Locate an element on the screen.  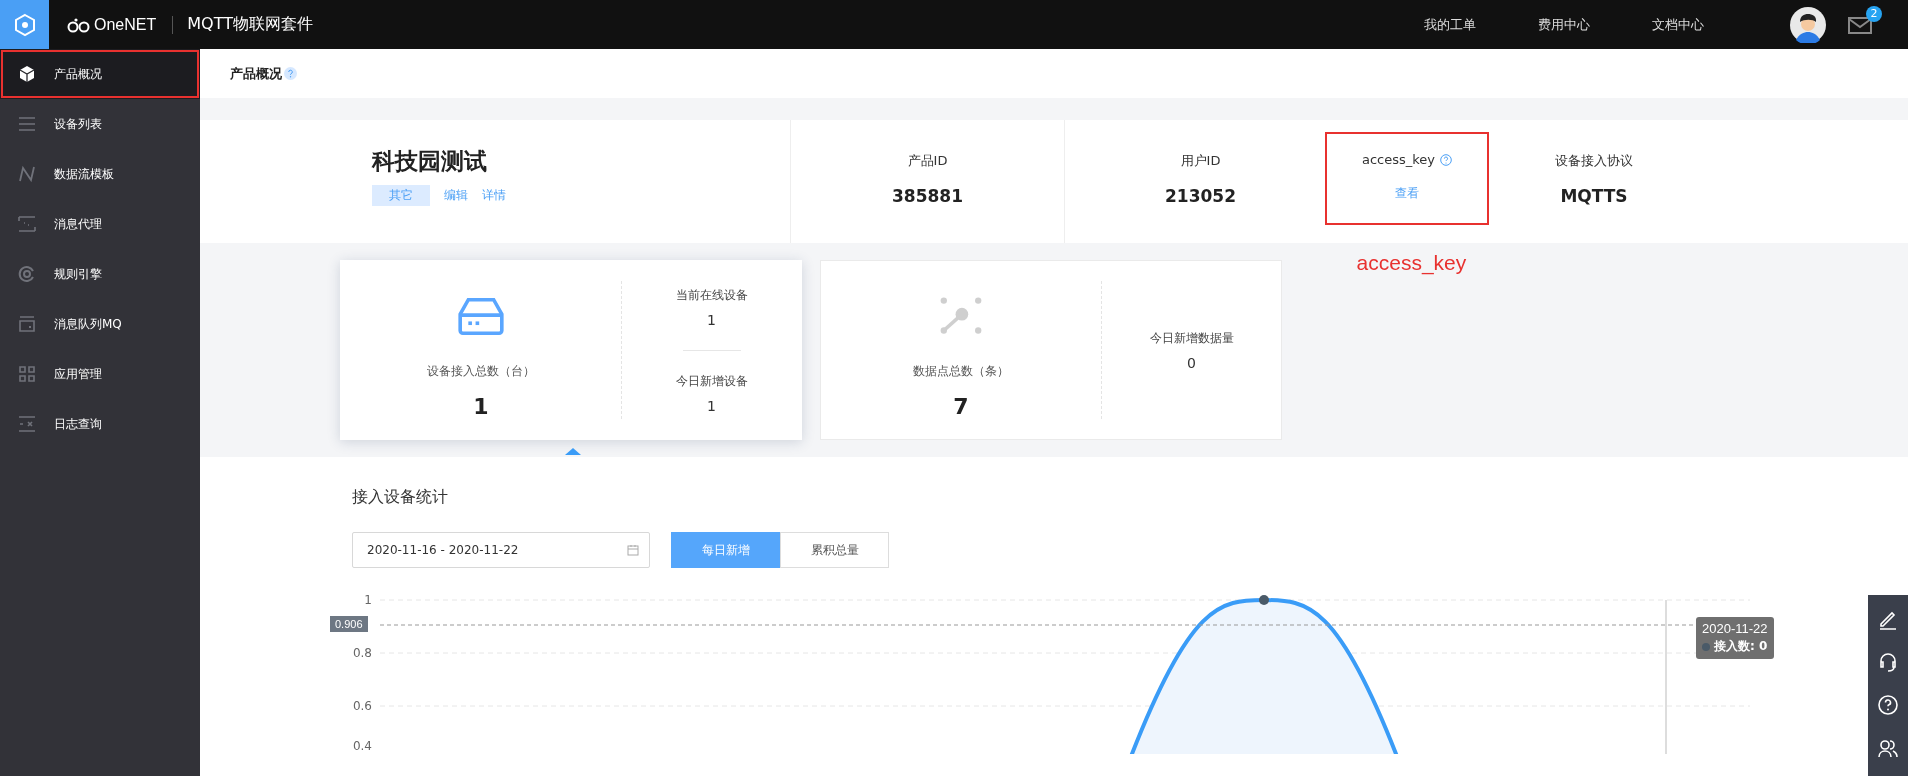
avatar-icon is located at coordinates (1808, 24).